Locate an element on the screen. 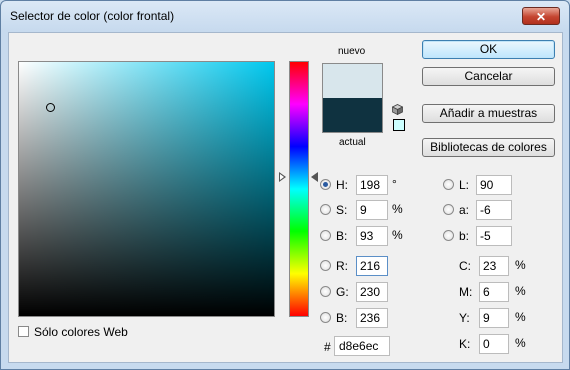 This screenshot has height=370, width=570. brightness-unit: % is located at coordinates (397, 235).